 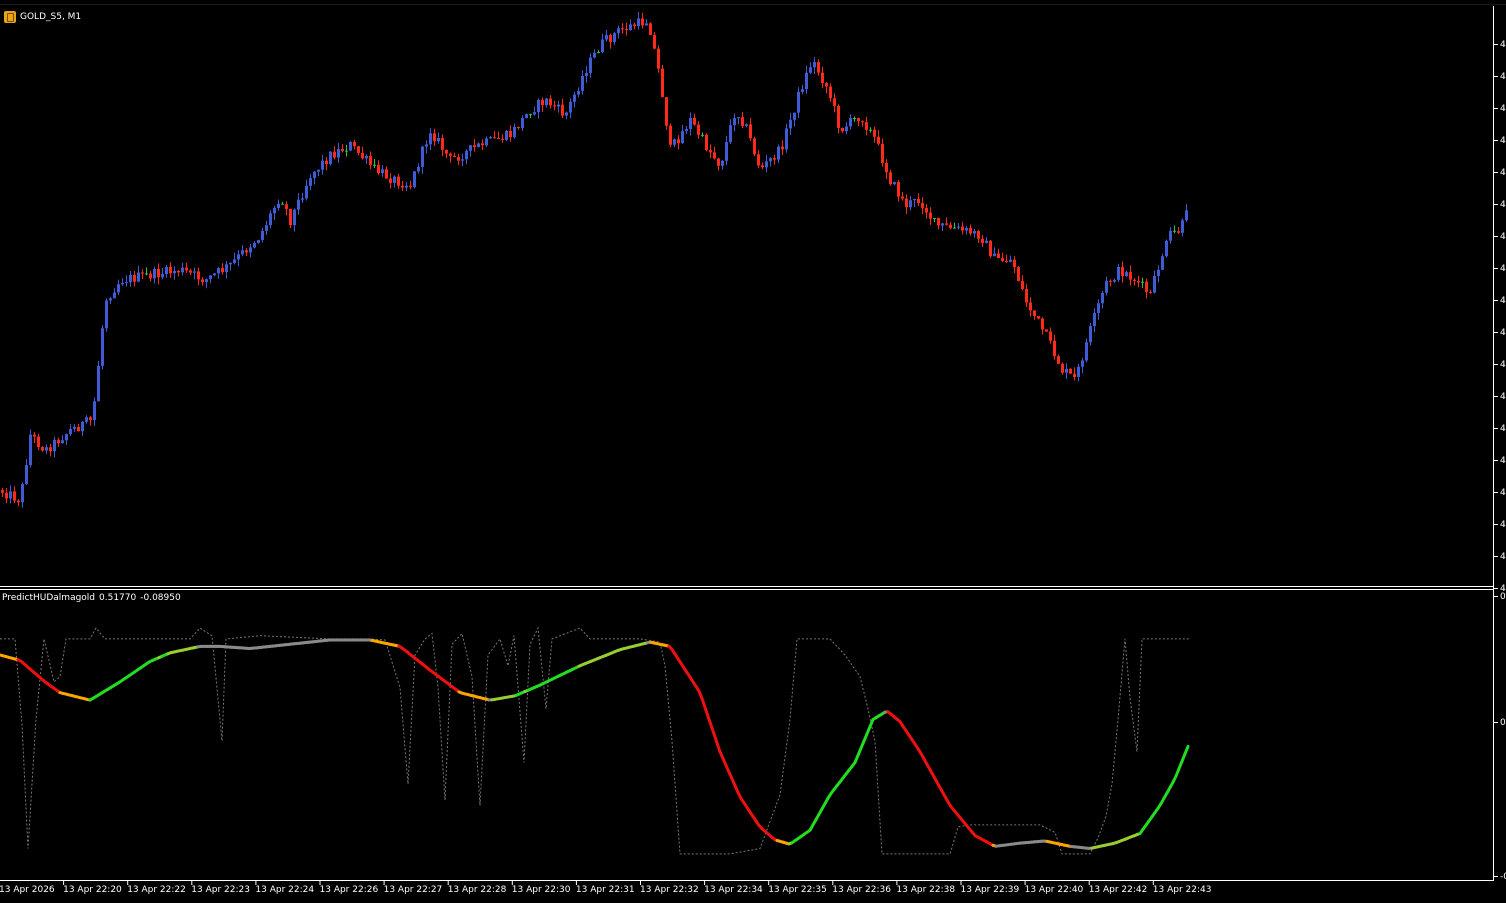 I want to click on time-tick-label: 13 Apr 22:27, so click(x=413, y=890).